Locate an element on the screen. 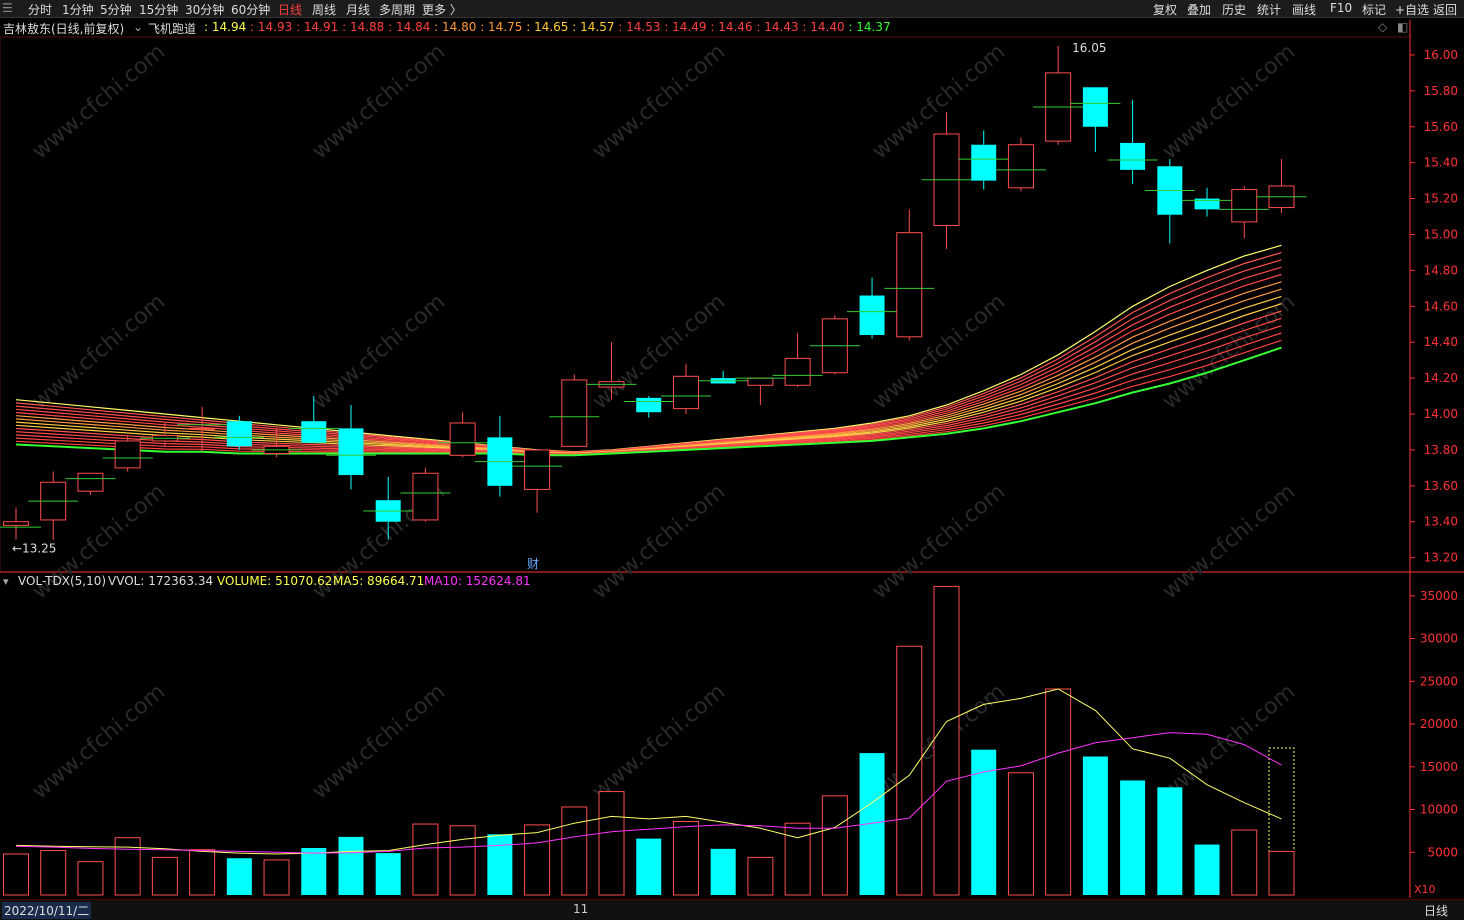 This screenshot has height=920, width=1464. price-tick-label: 13.40 is located at coordinates (1441, 522).